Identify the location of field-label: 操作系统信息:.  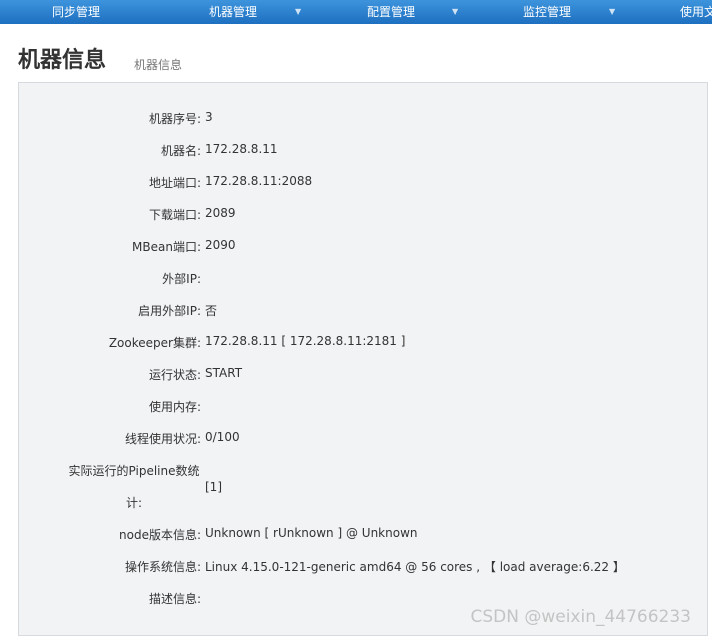
(162, 567).